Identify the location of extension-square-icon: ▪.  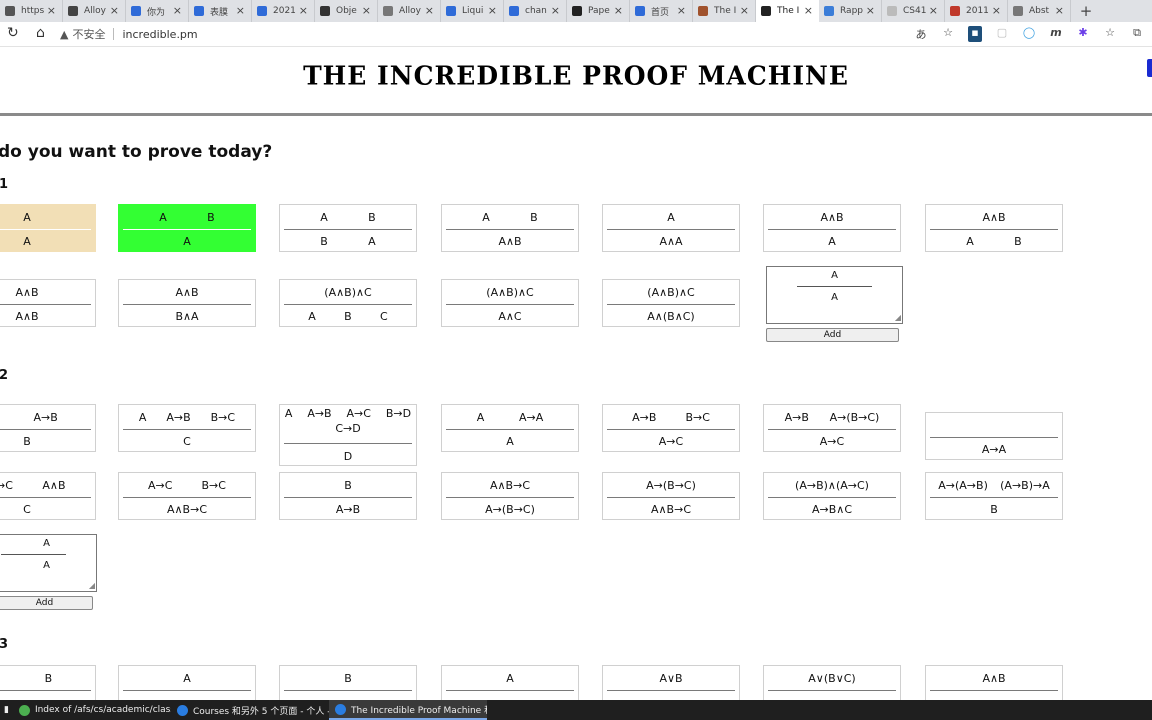
(975, 34).